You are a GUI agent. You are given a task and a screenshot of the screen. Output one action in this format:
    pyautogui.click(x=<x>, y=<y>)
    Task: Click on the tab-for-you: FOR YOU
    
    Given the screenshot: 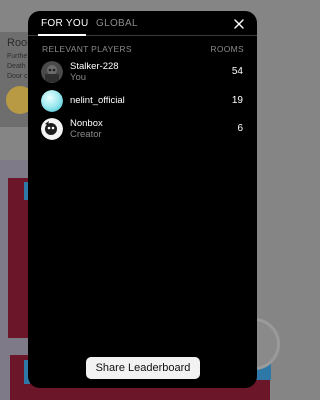 What is the action you would take?
    pyautogui.click(x=64, y=23)
    